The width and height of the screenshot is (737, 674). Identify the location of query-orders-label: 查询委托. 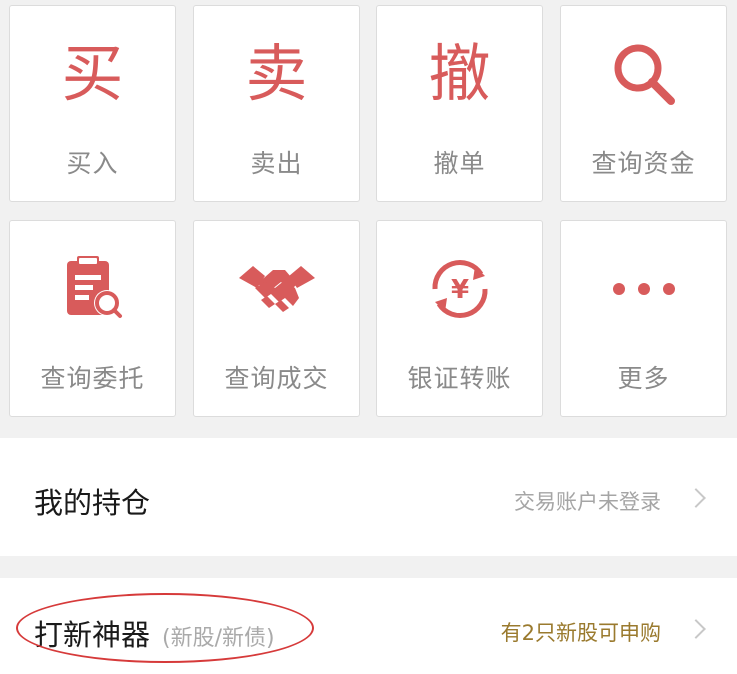
(92, 378).